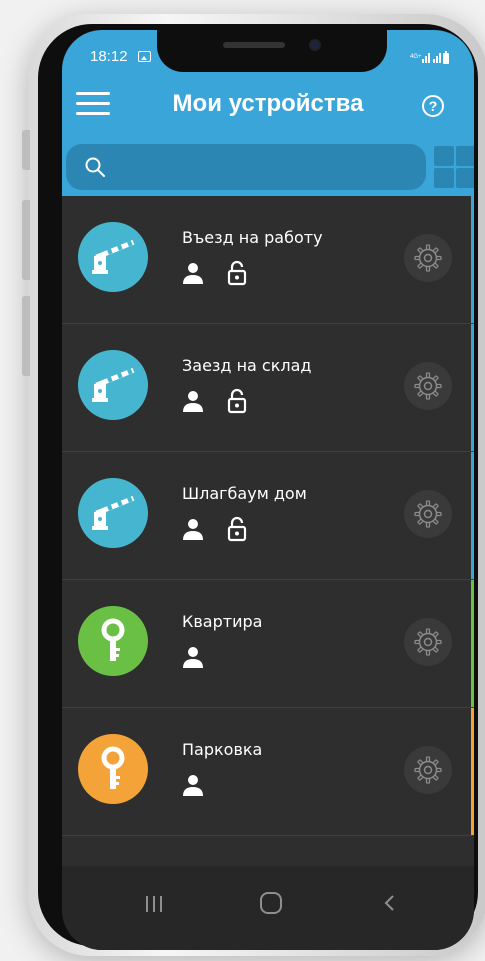  What do you see at coordinates (254, 45) in the screenshot?
I see `earpiece` at bounding box center [254, 45].